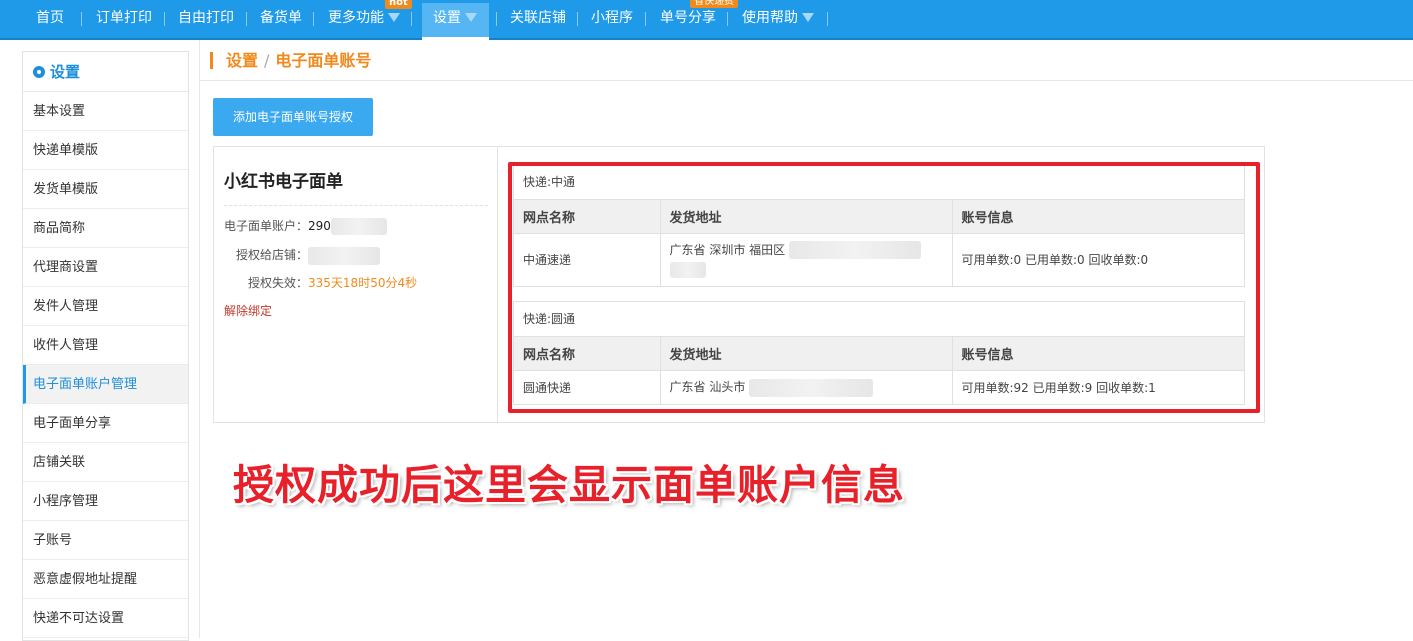 The width and height of the screenshot is (1413, 641). Describe the element at coordinates (549, 319) in the screenshot. I see `express-caption: 快递:圆通` at that location.